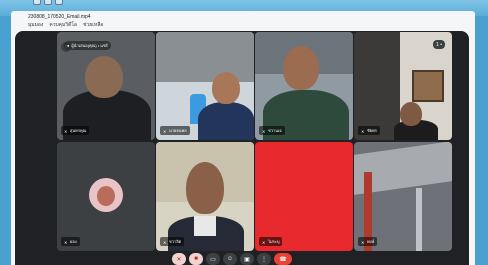 The height and width of the screenshot is (265, 488). I want to click on participant-name: ผอง, so click(73, 241).